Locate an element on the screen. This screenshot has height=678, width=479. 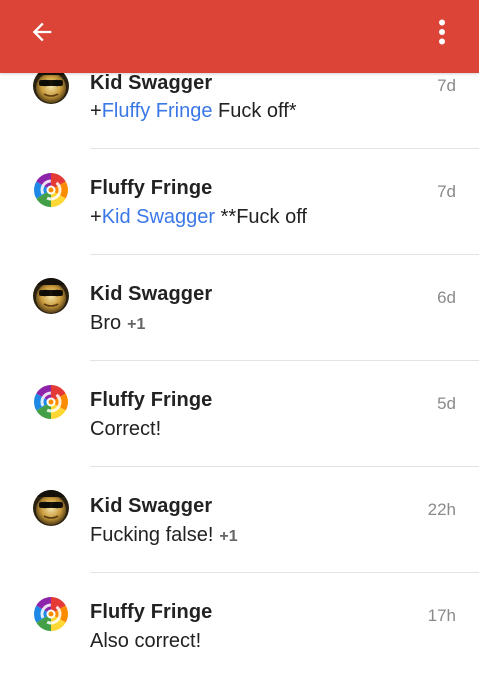
comment-timestamp: 5d is located at coordinates (446, 403).